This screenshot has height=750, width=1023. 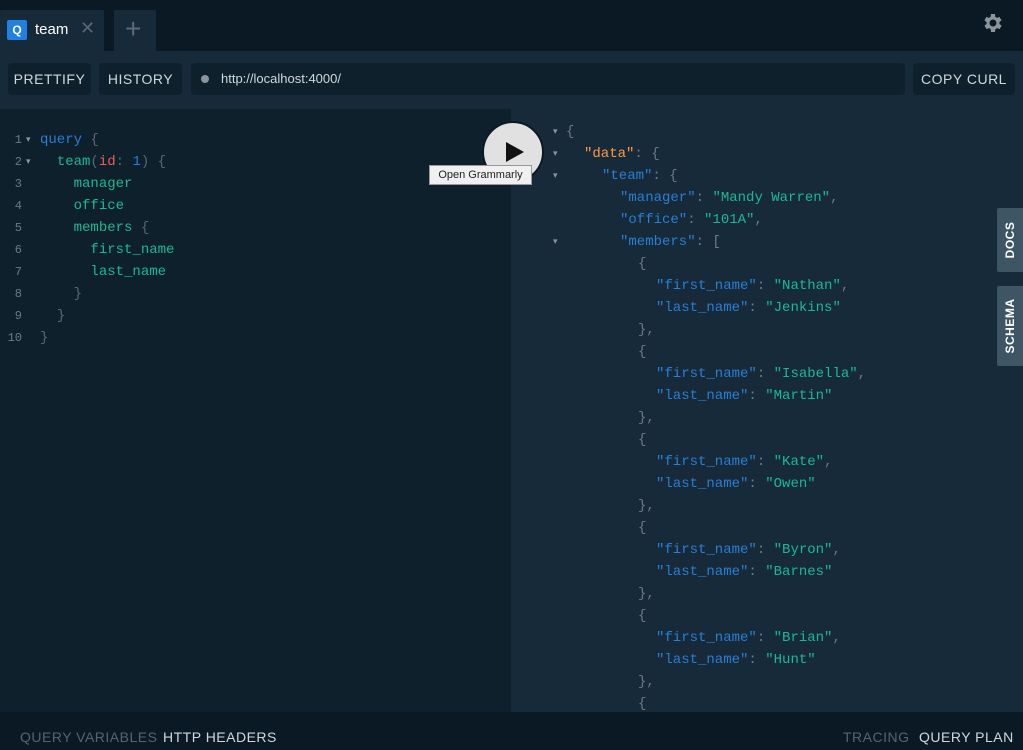 What do you see at coordinates (515, 152) in the screenshot?
I see `play-icon` at bounding box center [515, 152].